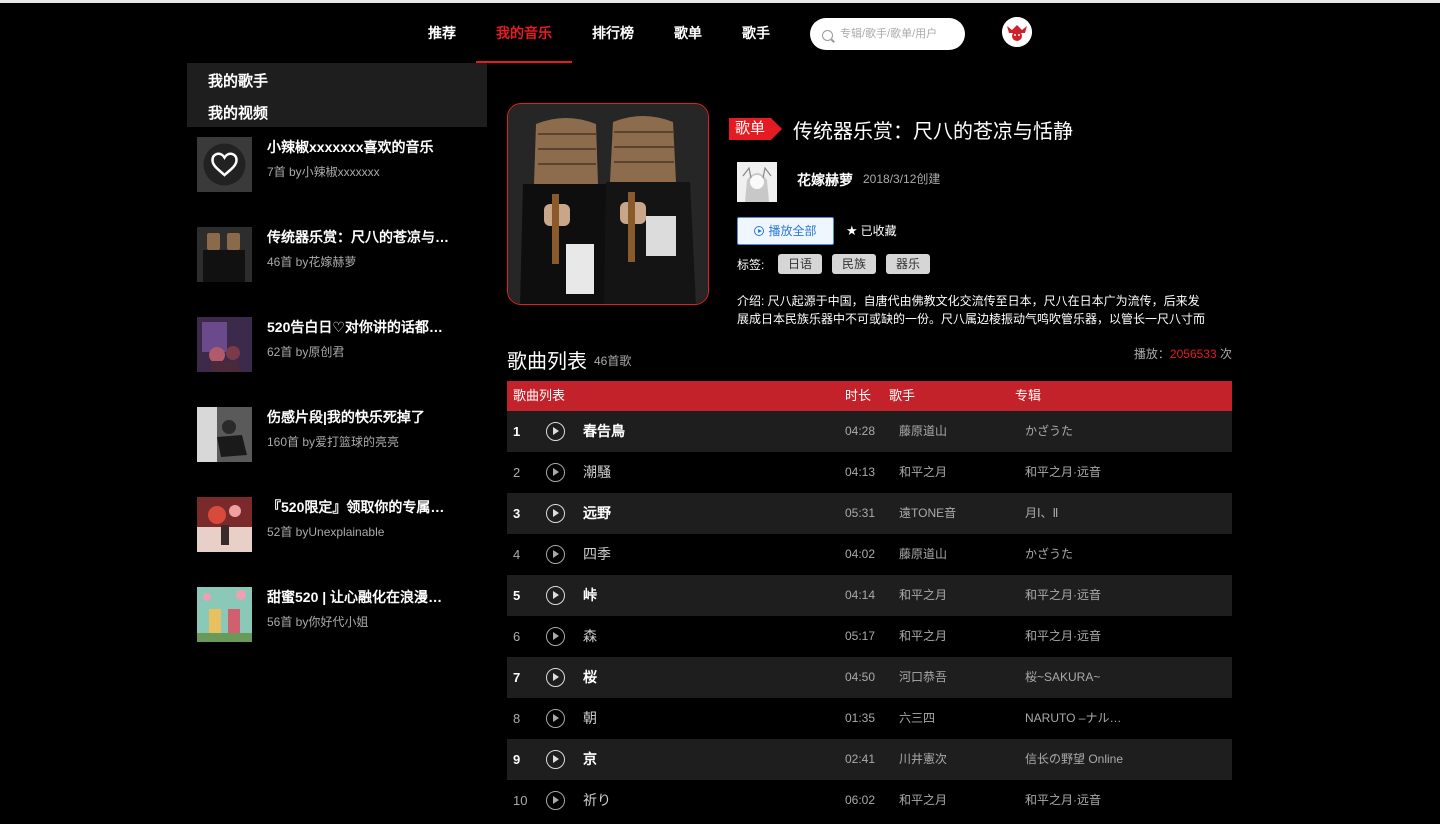  What do you see at coordinates (860, 513) in the screenshot?
I see `song-duration: 05:31` at bounding box center [860, 513].